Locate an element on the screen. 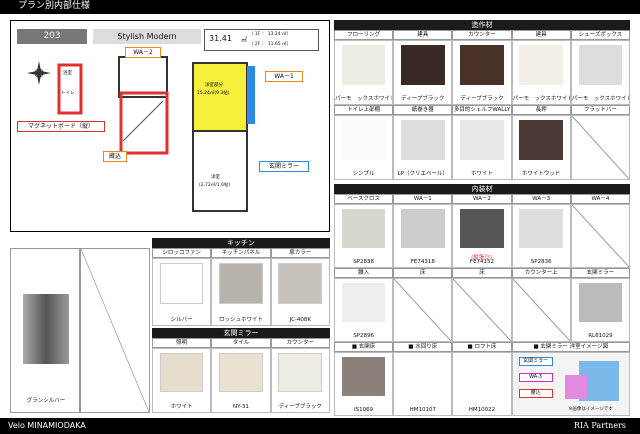 The image size is (640, 434). naiso-label-0-4: WA－4 is located at coordinates (600, 199).